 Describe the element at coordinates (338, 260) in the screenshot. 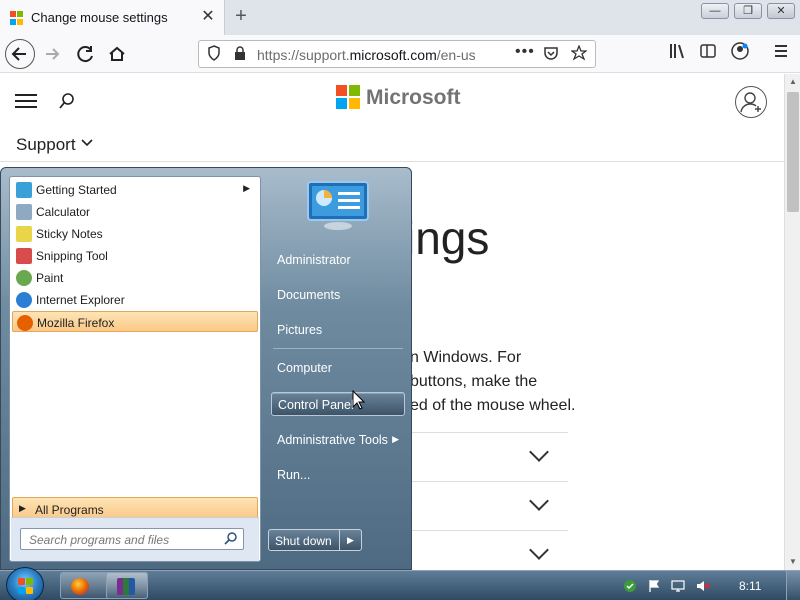

I see `start-right-item: Administrator` at that location.